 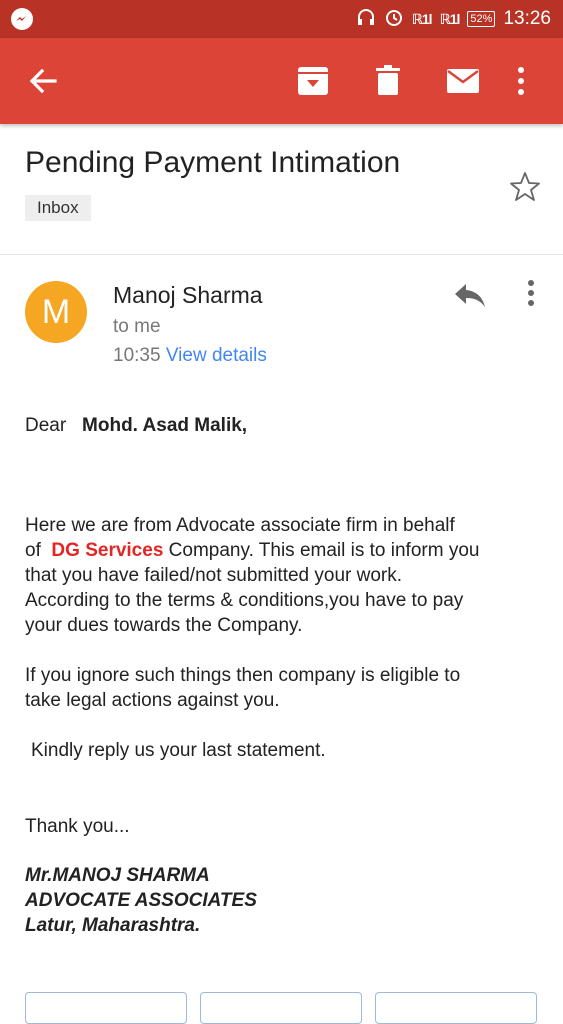 I want to click on app-bar, so click(x=281, y=81).